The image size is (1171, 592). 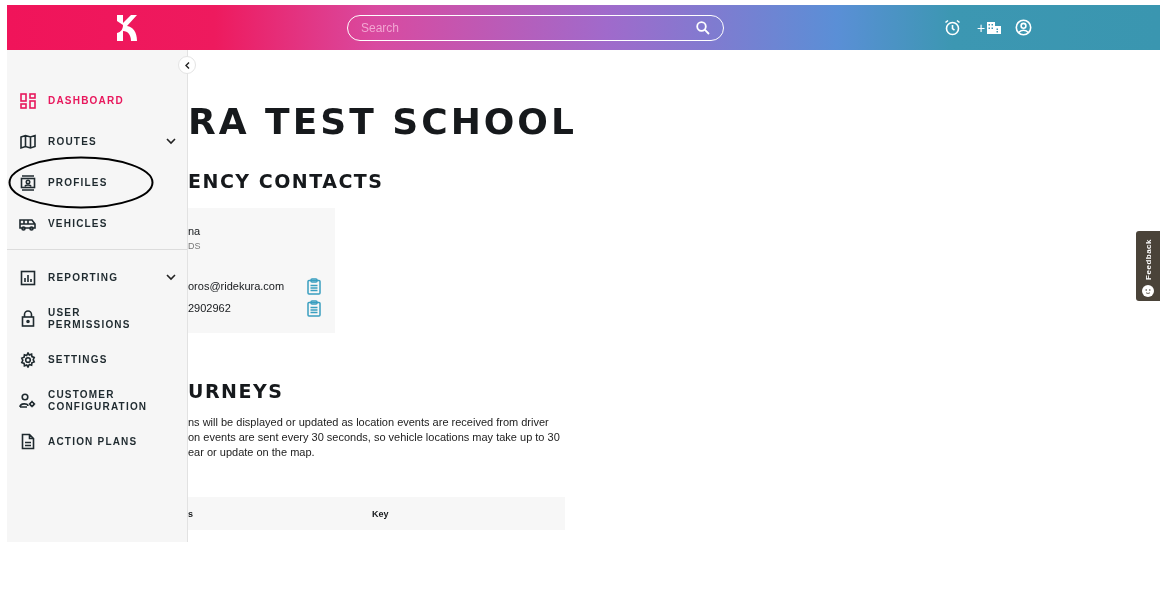 I want to click on contact-phone: 2902962, so click(x=209, y=308).